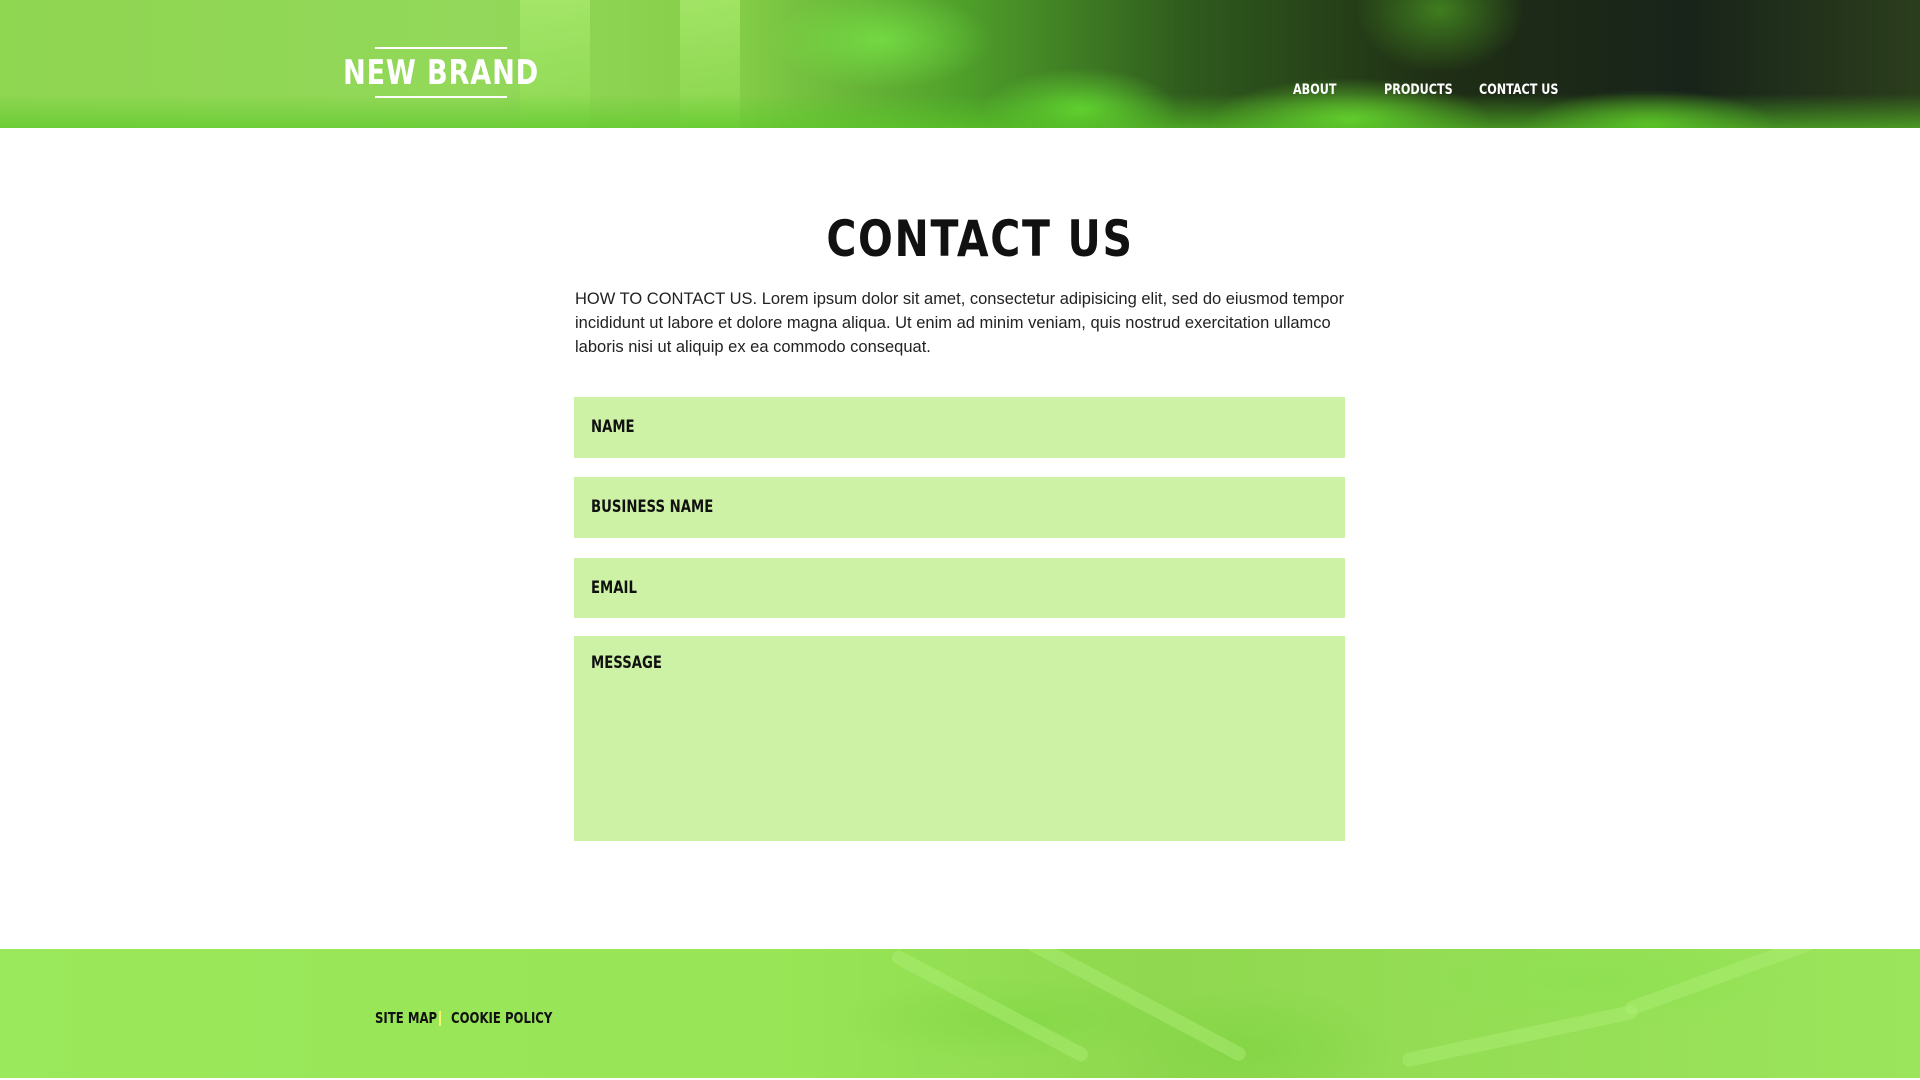 The image size is (1920, 1080). I want to click on footer-link-separator, so click(440, 1018).